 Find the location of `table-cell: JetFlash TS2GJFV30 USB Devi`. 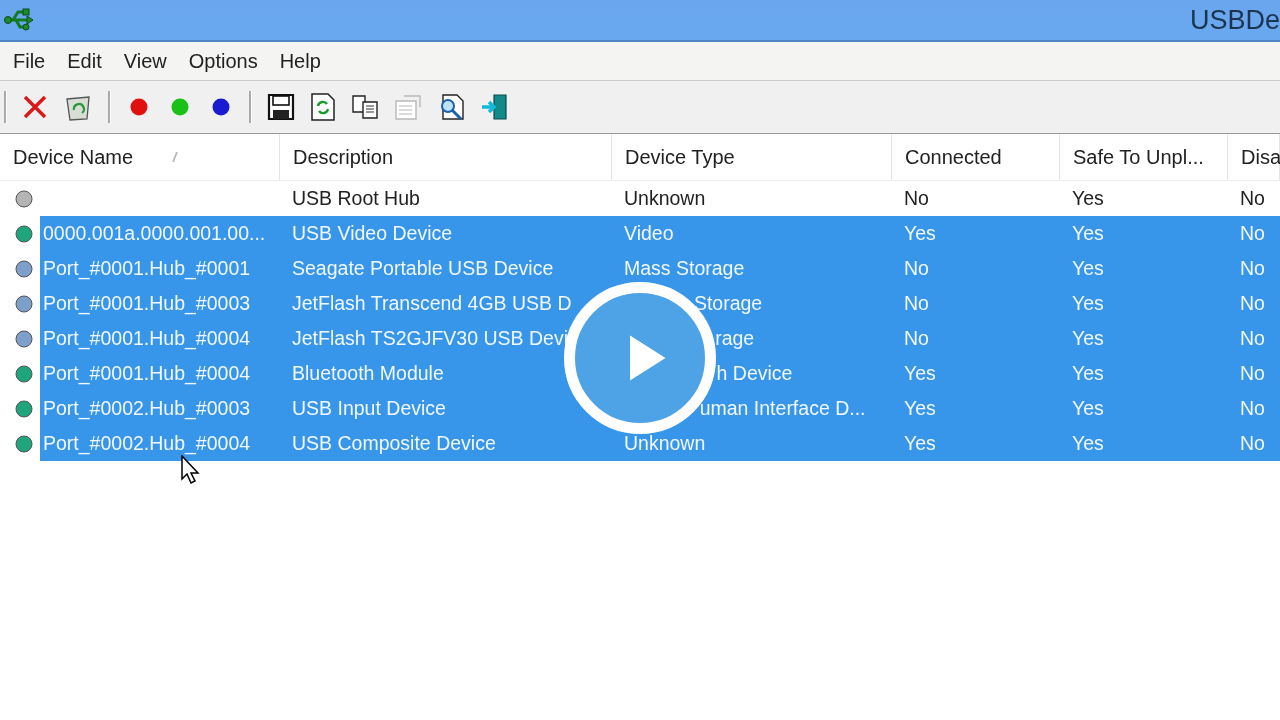

table-cell: JetFlash TS2GJFV30 USB Devi is located at coordinates (430, 338).